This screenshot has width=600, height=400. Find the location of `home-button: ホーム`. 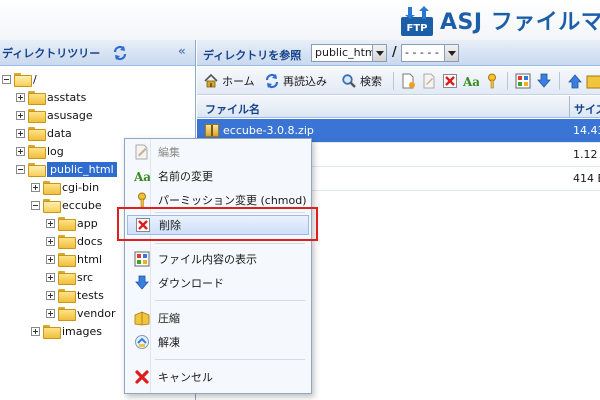

home-button: ホーム is located at coordinates (229, 81).